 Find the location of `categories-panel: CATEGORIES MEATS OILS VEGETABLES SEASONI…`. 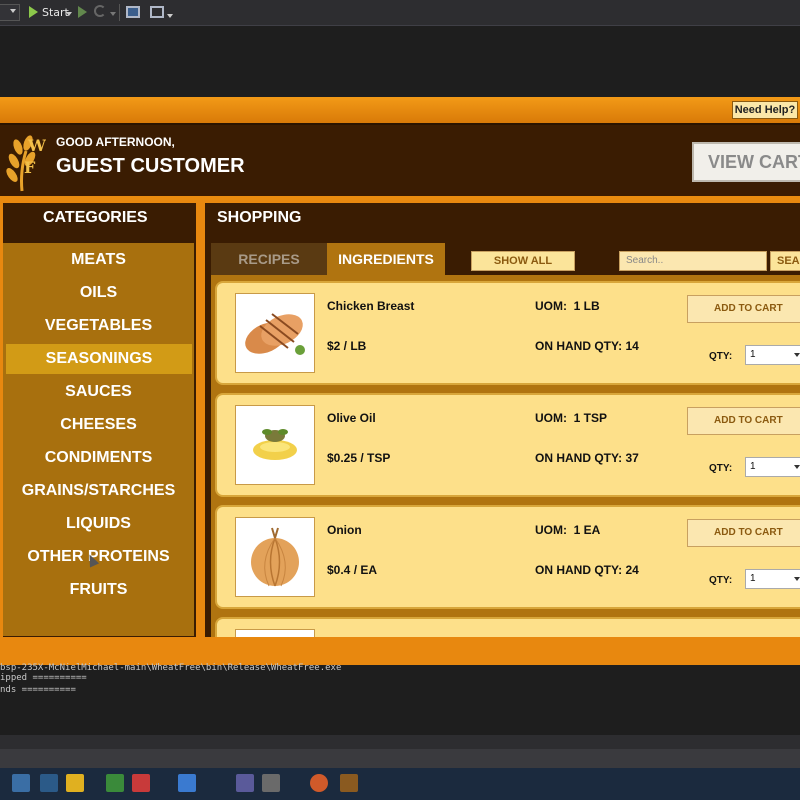

categories-panel: CATEGORIES MEATS OILS VEGETABLES SEASONI… is located at coordinates (99, 420).